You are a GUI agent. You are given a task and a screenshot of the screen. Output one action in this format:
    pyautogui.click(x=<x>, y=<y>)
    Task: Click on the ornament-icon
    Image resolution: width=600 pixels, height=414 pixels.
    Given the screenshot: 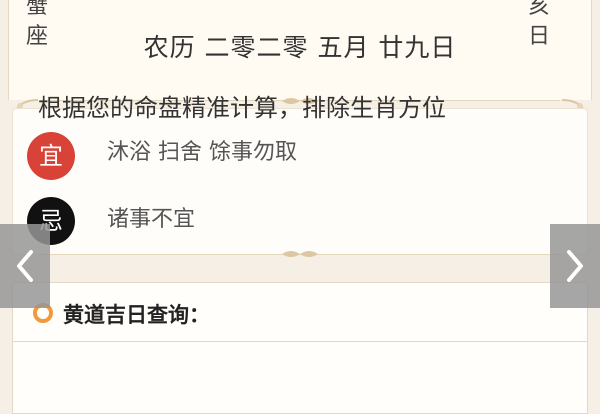 What is the action you would take?
    pyautogui.click(x=300, y=254)
    